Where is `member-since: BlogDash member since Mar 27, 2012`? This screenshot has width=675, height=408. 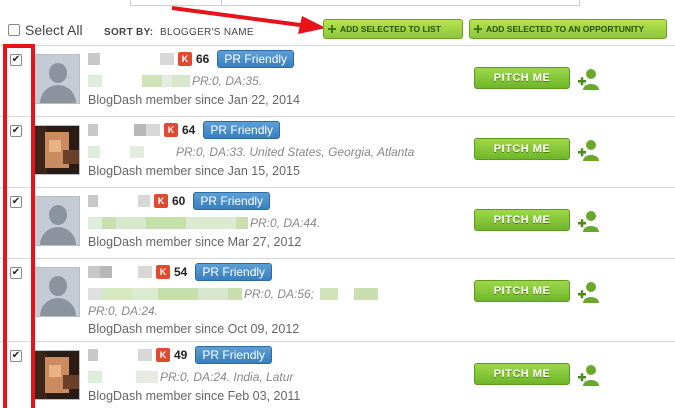 member-since: BlogDash member since Mar 27, 2012 is located at coordinates (195, 242).